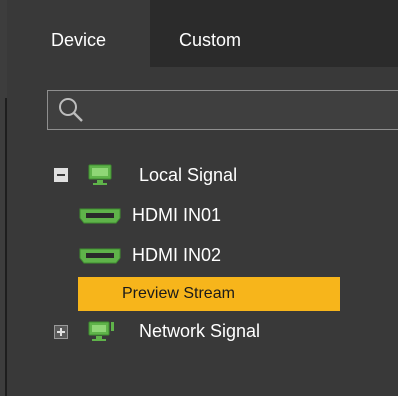  I want to click on tab-device-label: Device, so click(78, 40).